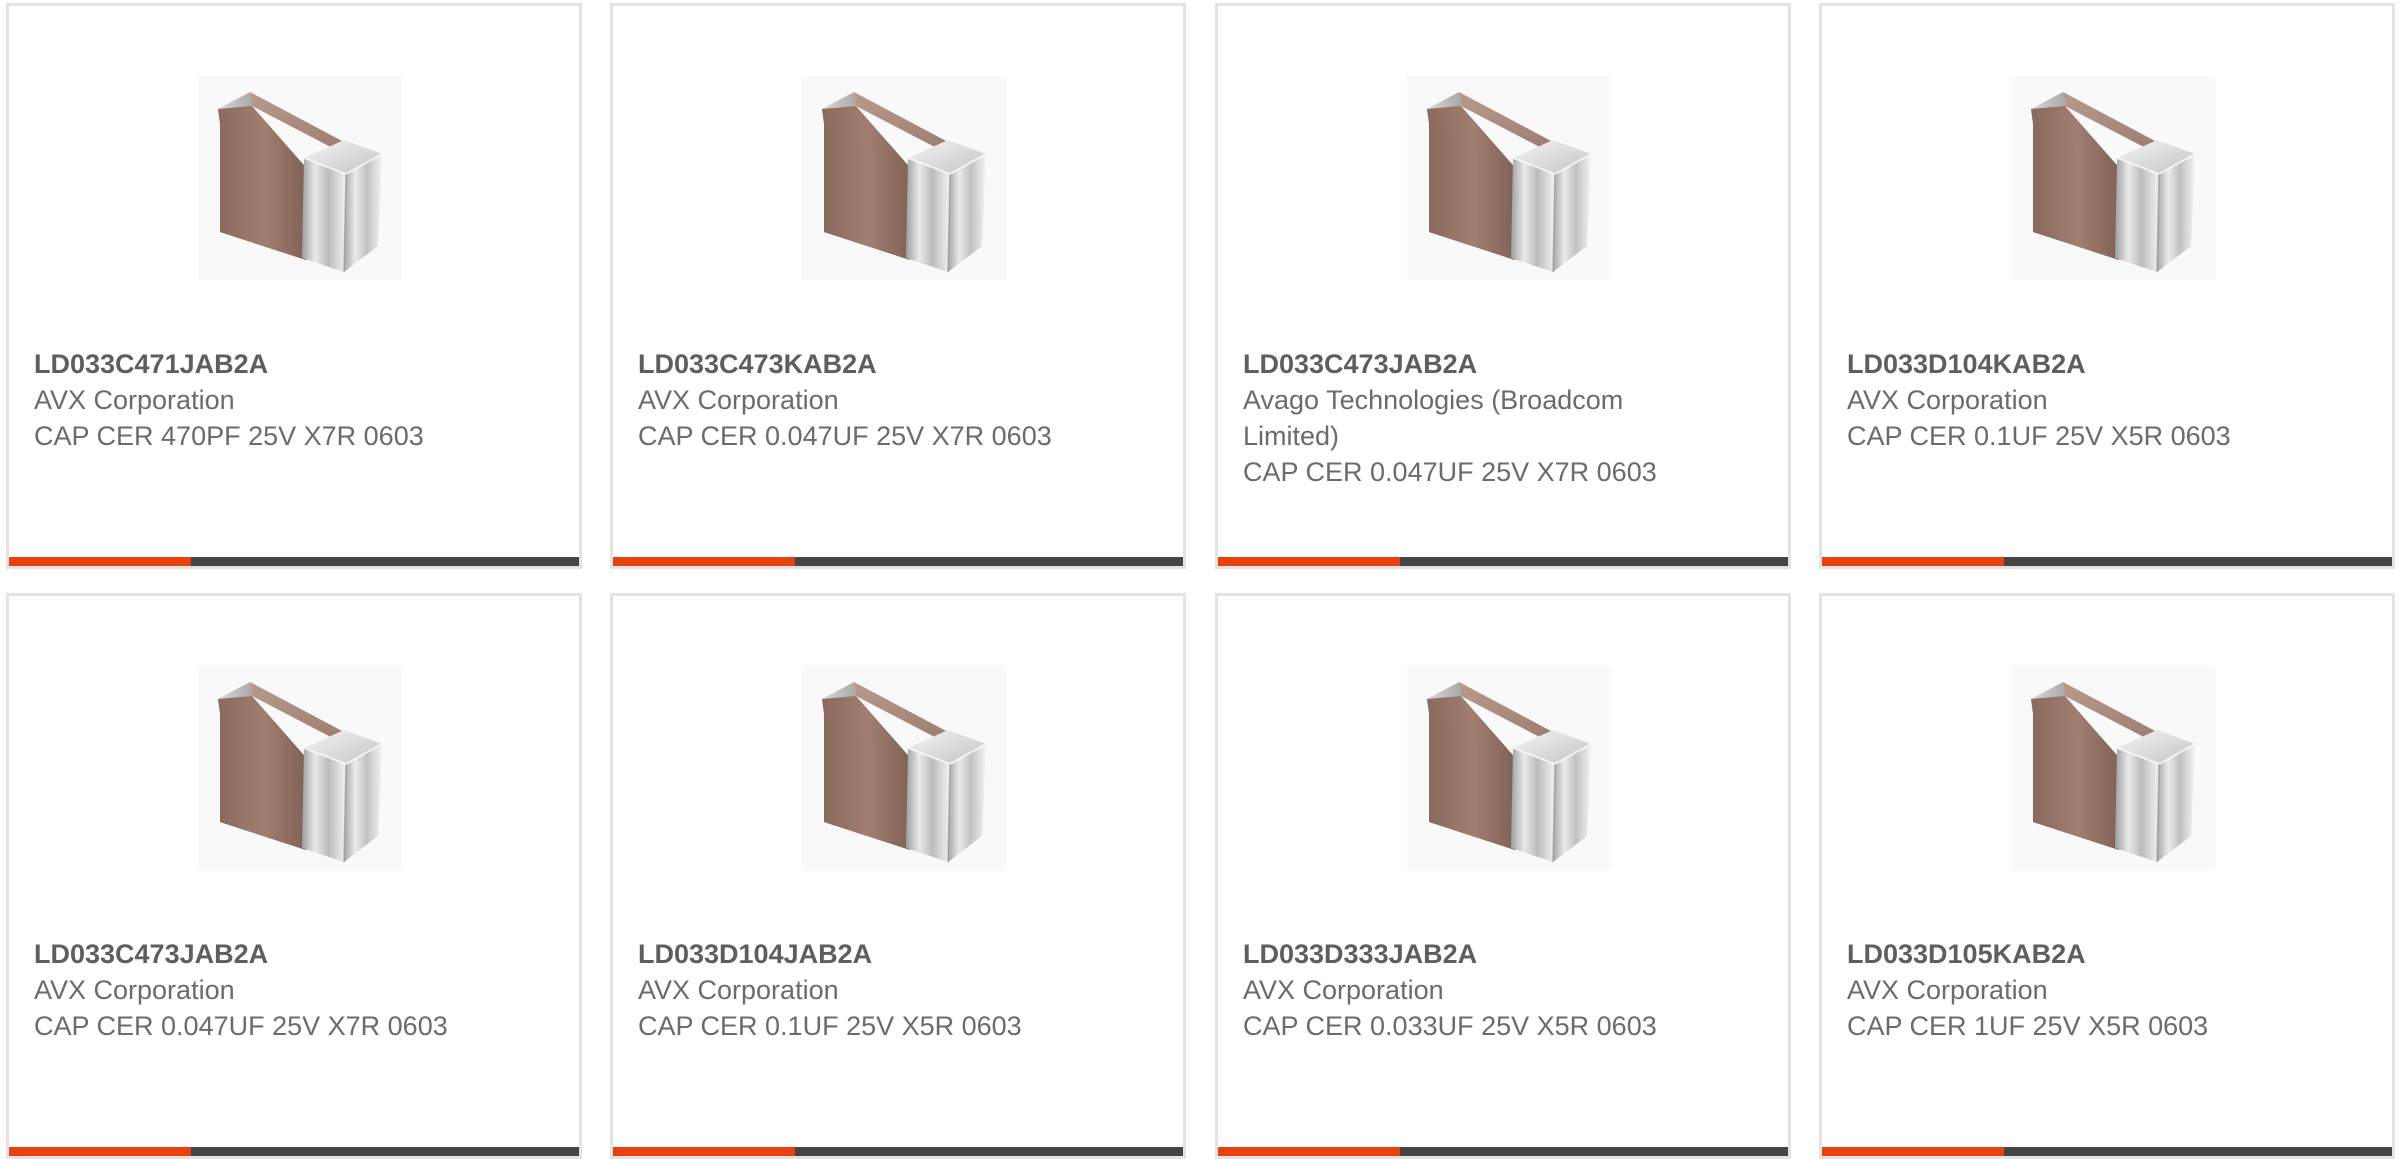  I want to click on part-number-link: LD033C473KAB2A, so click(848, 364).